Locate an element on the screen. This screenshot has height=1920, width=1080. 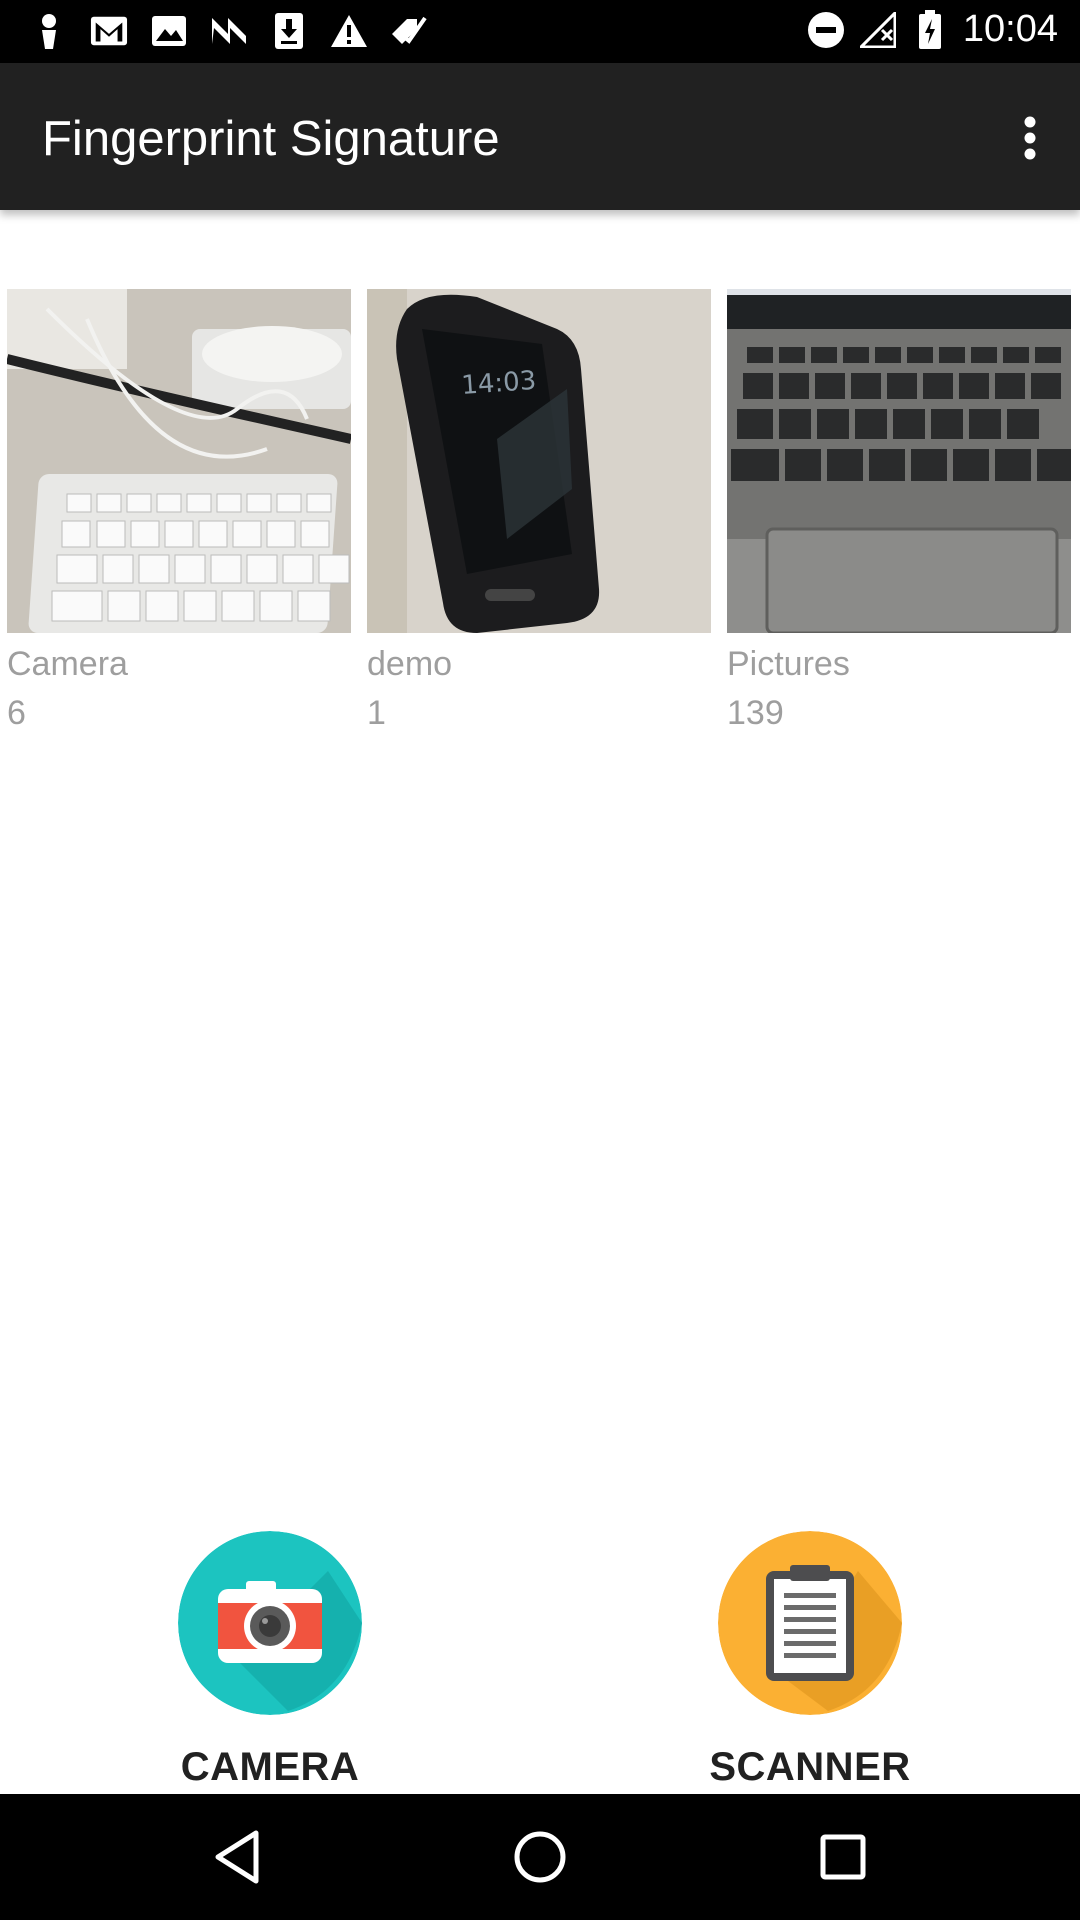
scanner-label: SCANNER is located at coordinates (810, 1767).